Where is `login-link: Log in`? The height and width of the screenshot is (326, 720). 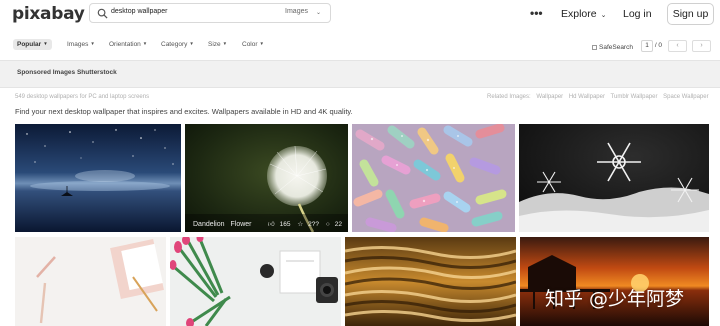 login-link: Log in is located at coordinates (637, 14).